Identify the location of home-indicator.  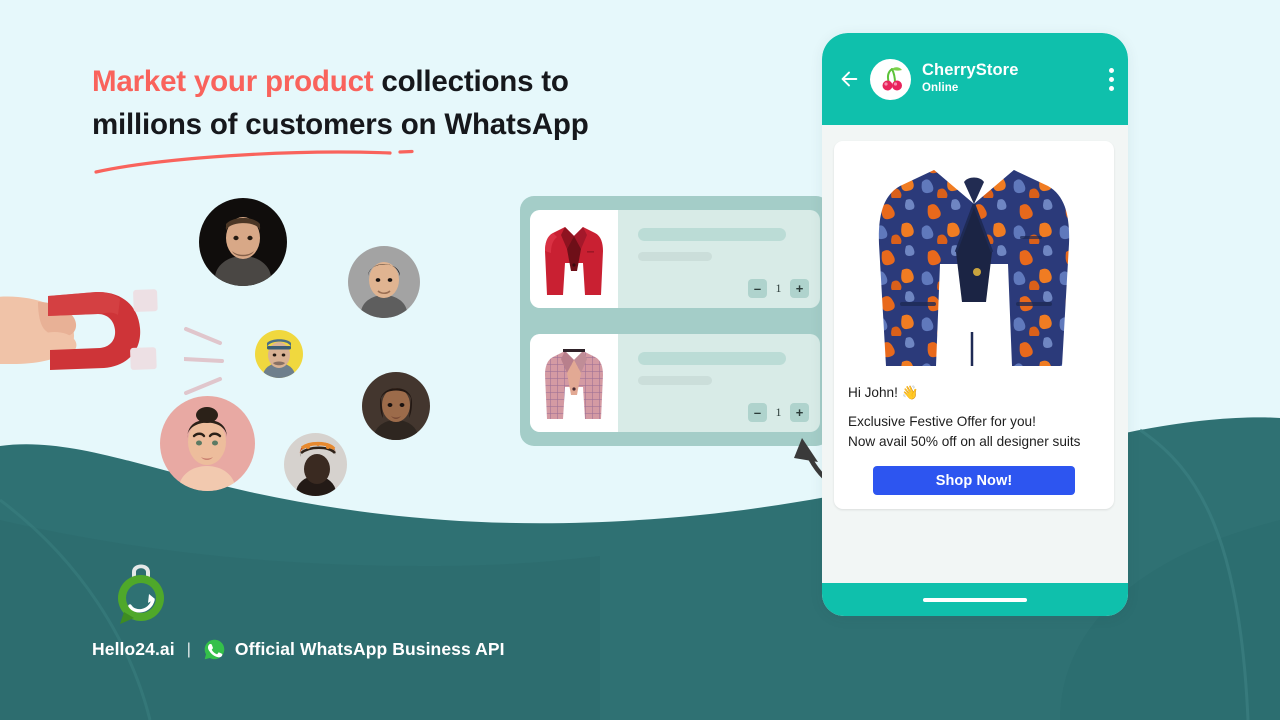
(975, 599).